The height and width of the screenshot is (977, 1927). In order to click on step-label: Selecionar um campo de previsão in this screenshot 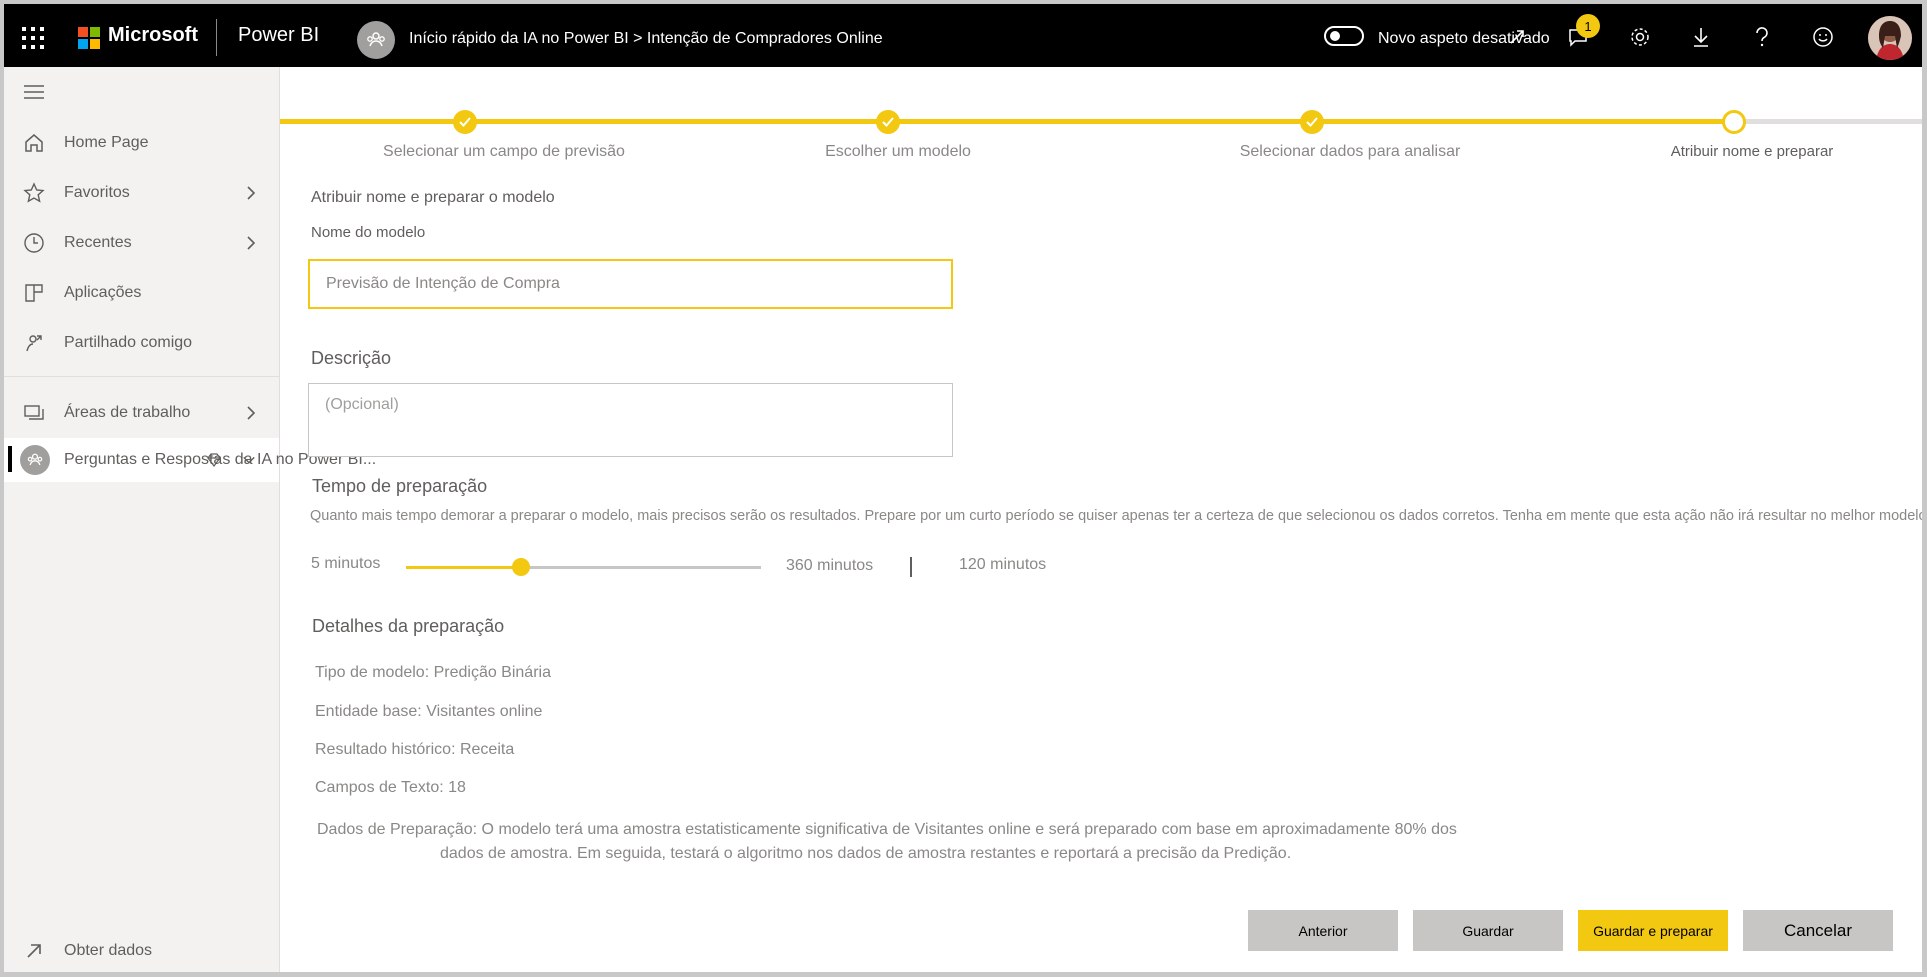, I will do `click(504, 152)`.